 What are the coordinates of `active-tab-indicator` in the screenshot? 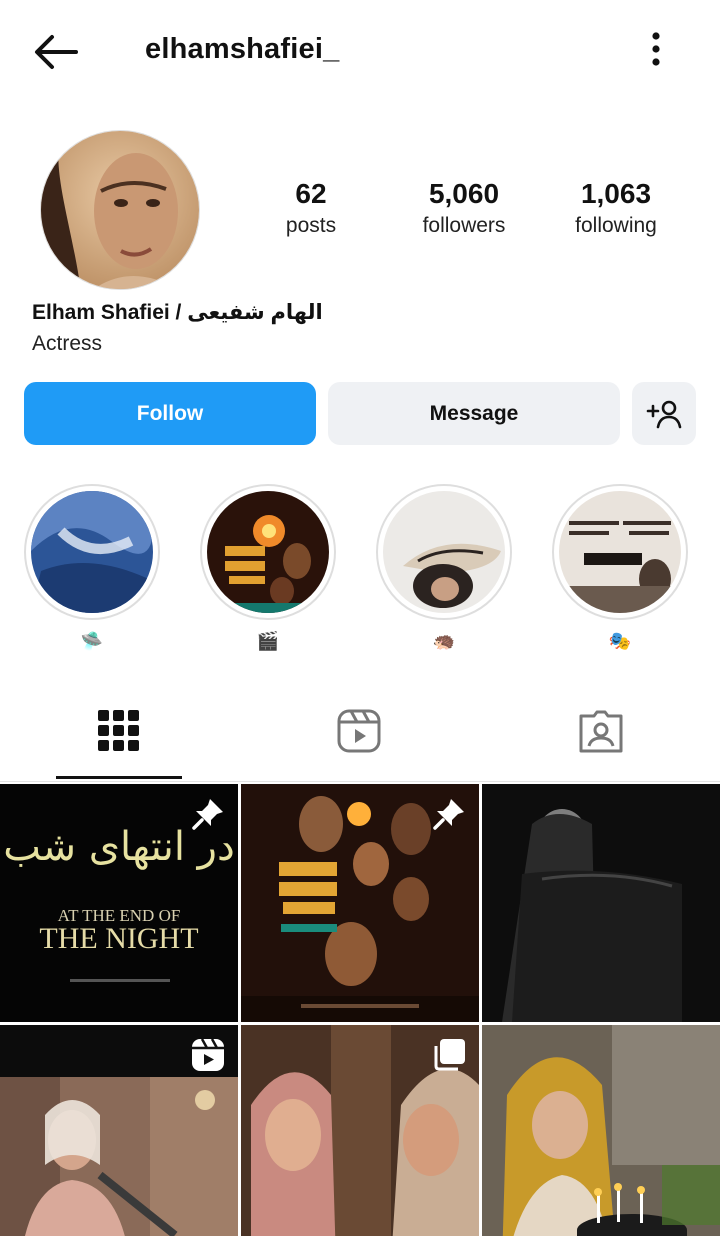 It's located at (119, 777).